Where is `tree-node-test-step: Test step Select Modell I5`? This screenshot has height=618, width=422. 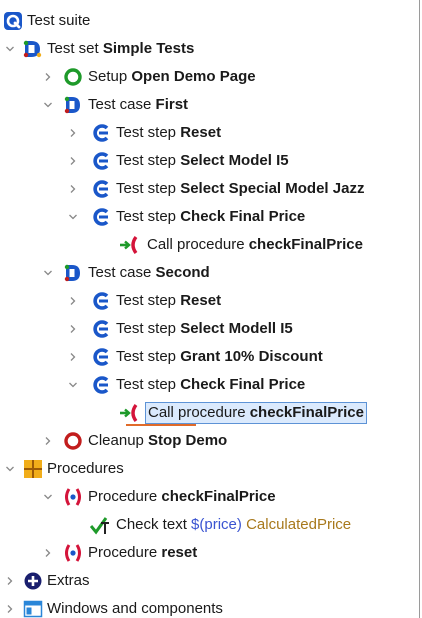 tree-node-test-step: Test step Select Modell I5 is located at coordinates (209, 329).